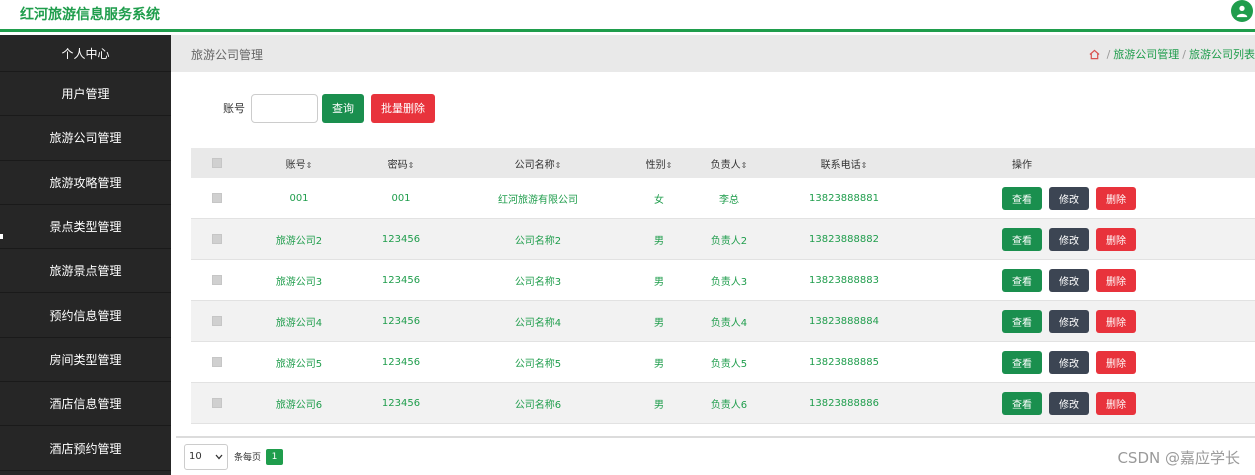  Describe the element at coordinates (85, 271) in the screenshot. I see `sidebar-item-scenic-spot: 旅游景点管理` at that location.